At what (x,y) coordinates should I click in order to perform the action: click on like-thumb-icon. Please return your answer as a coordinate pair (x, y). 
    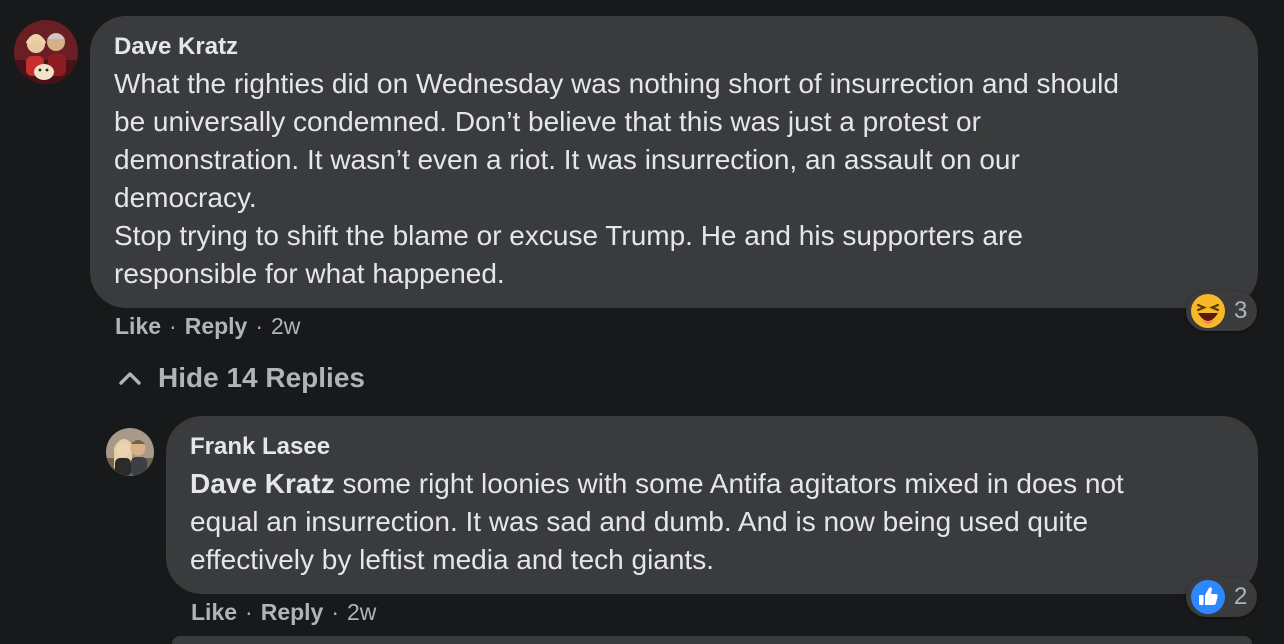
    Looking at the image, I should click on (1208, 597).